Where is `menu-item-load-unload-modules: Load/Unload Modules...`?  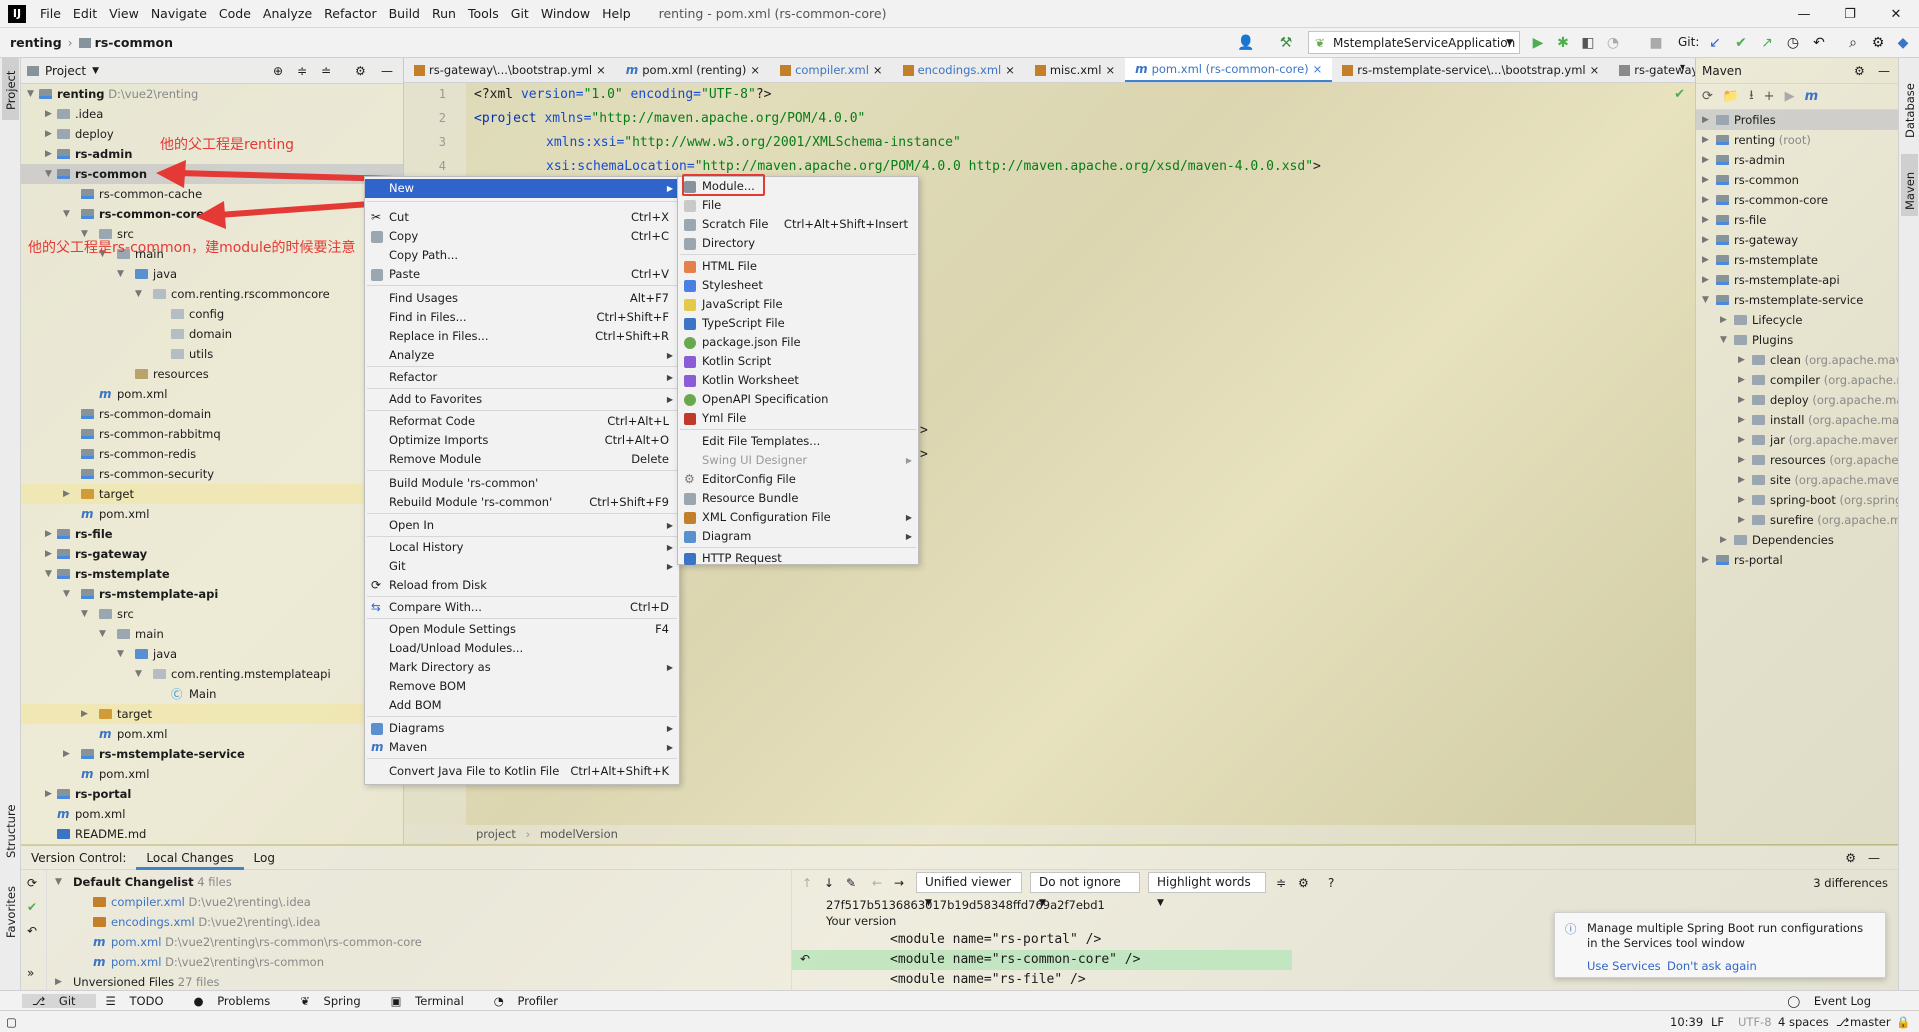
menu-item-load-unload-modules: Load/Unload Modules... is located at coordinates (522, 648).